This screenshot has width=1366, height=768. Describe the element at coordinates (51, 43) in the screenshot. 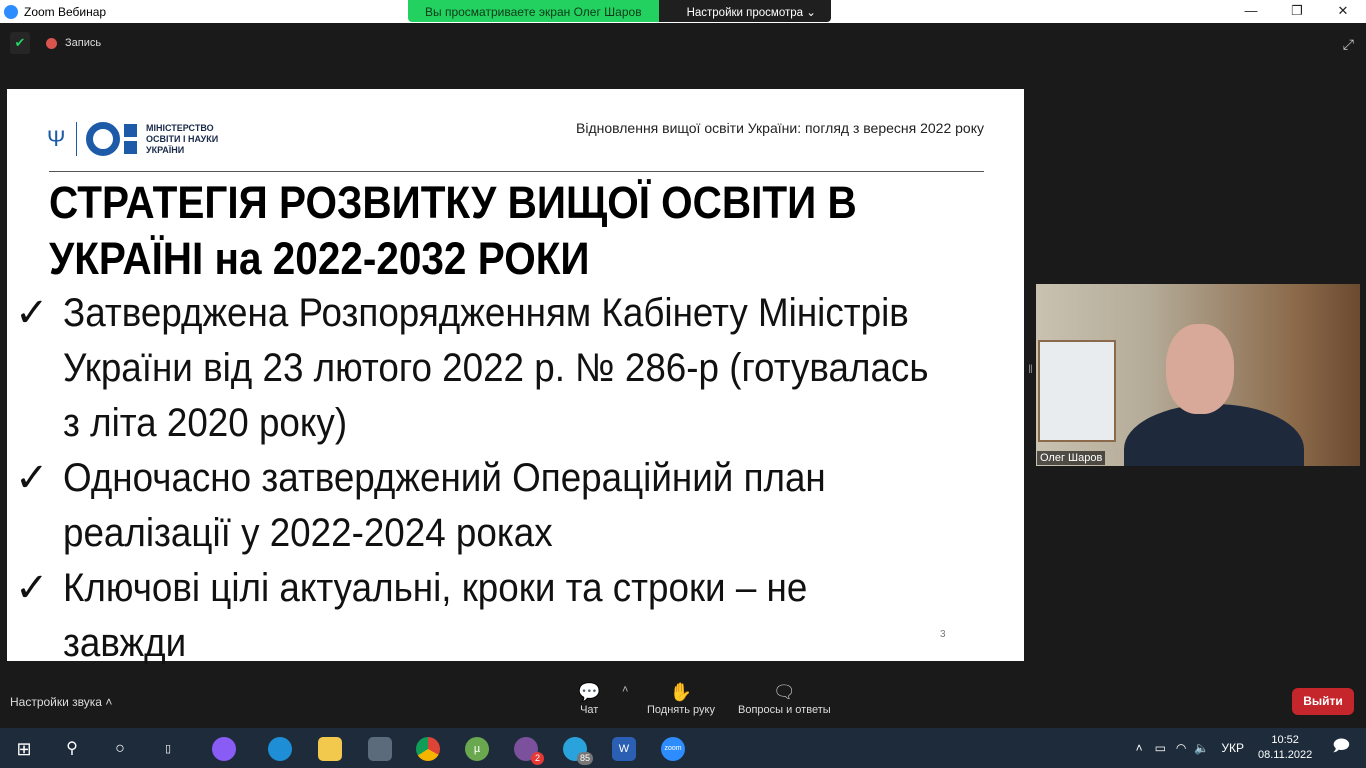

I see `record-icon` at that location.